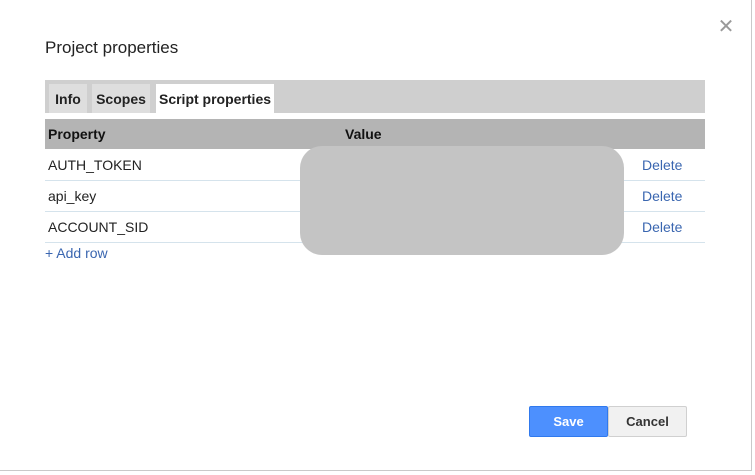 This screenshot has height=475, width=755. I want to click on column-header-value: Value, so click(363, 134).